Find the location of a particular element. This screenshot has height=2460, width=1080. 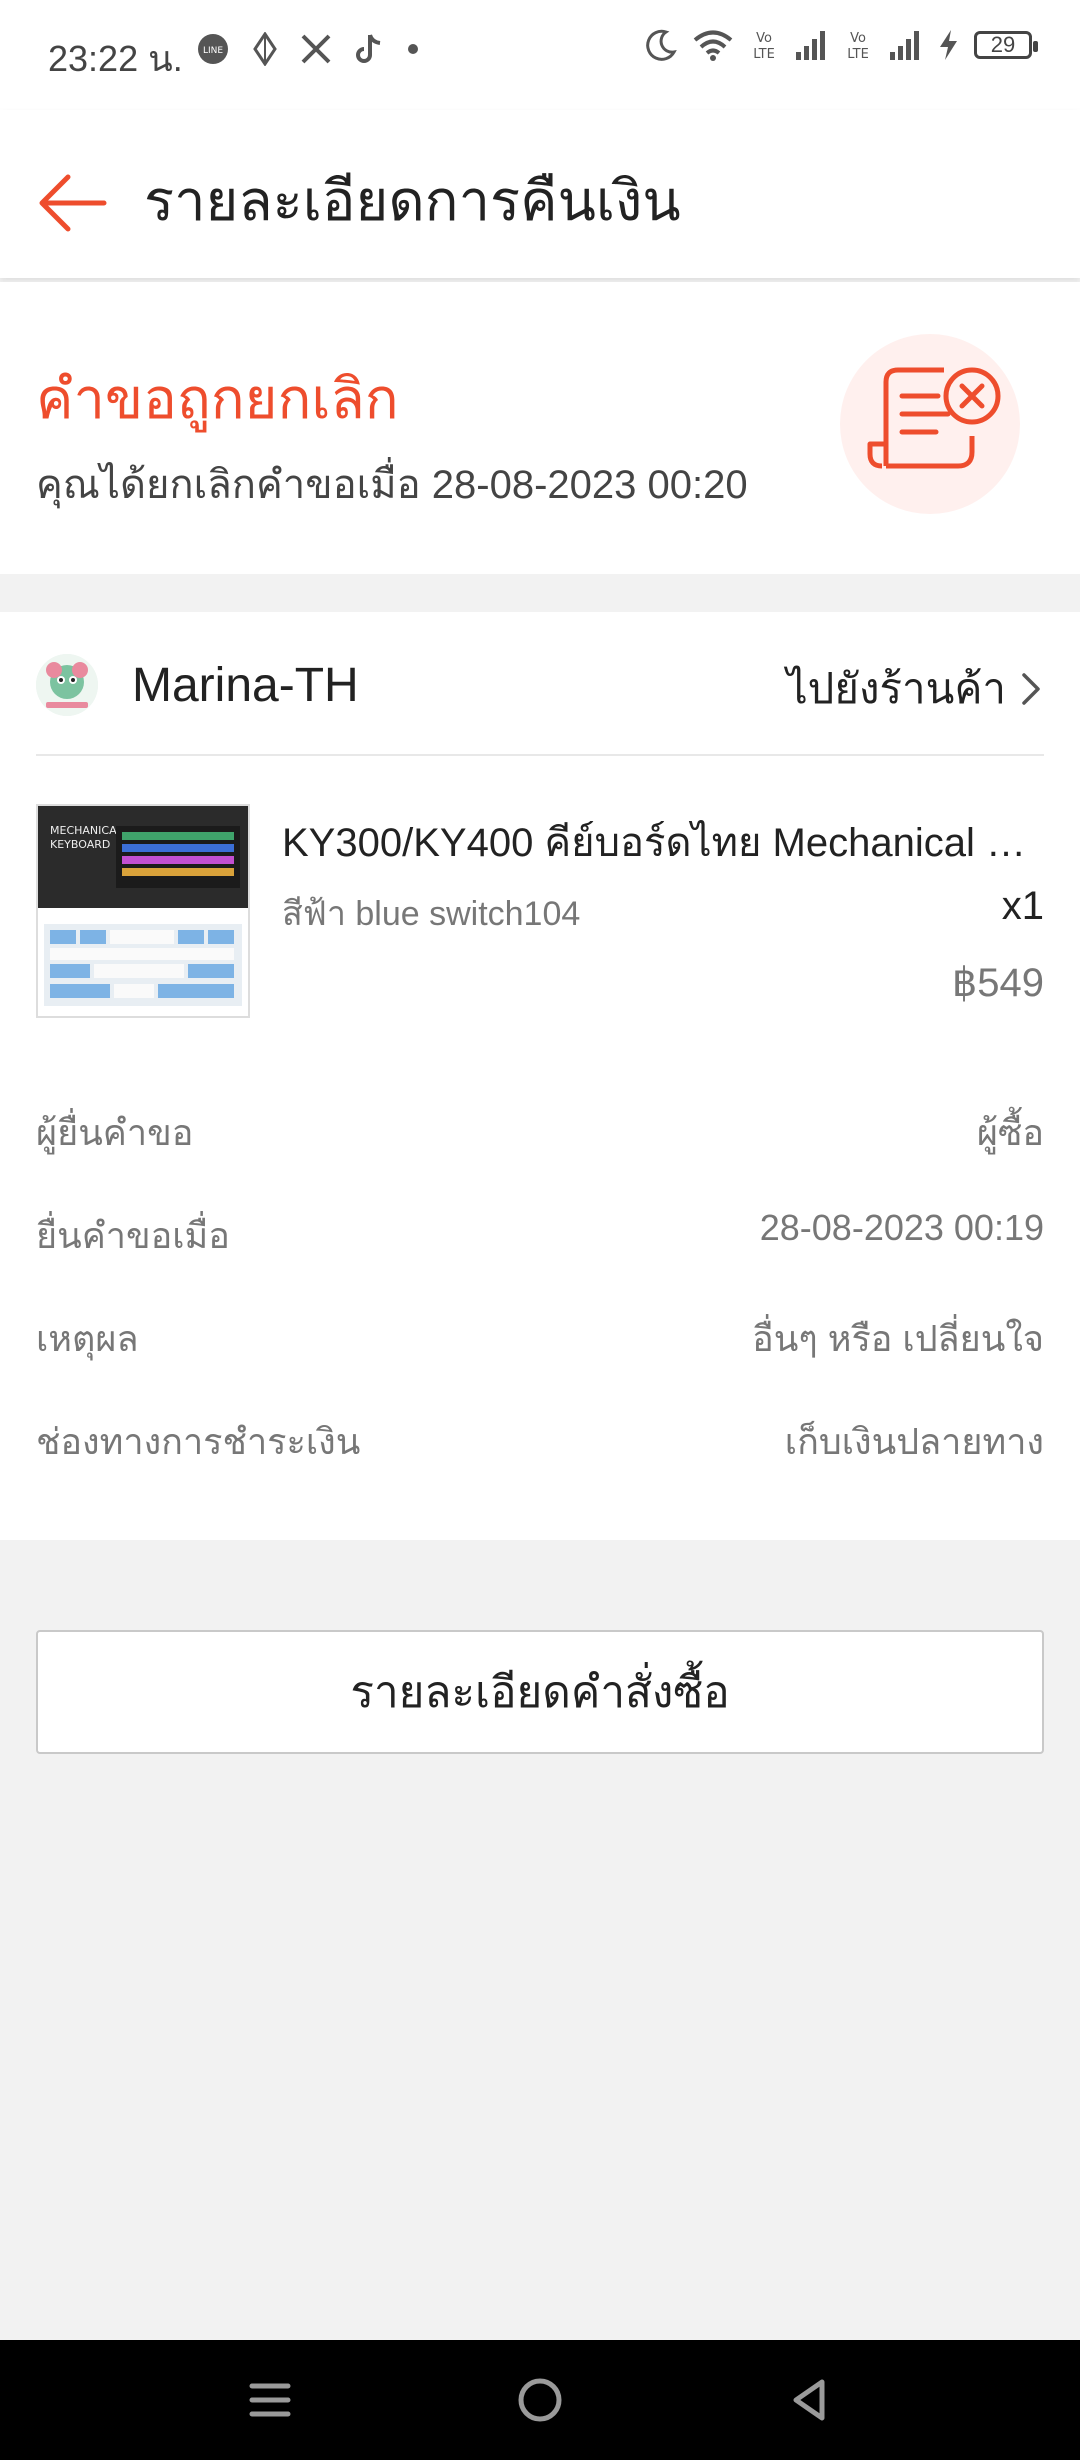

detail-row-request-time: ยื่นคำขอเมื่อ 28-08-2023 00:19 is located at coordinates (540, 1236).